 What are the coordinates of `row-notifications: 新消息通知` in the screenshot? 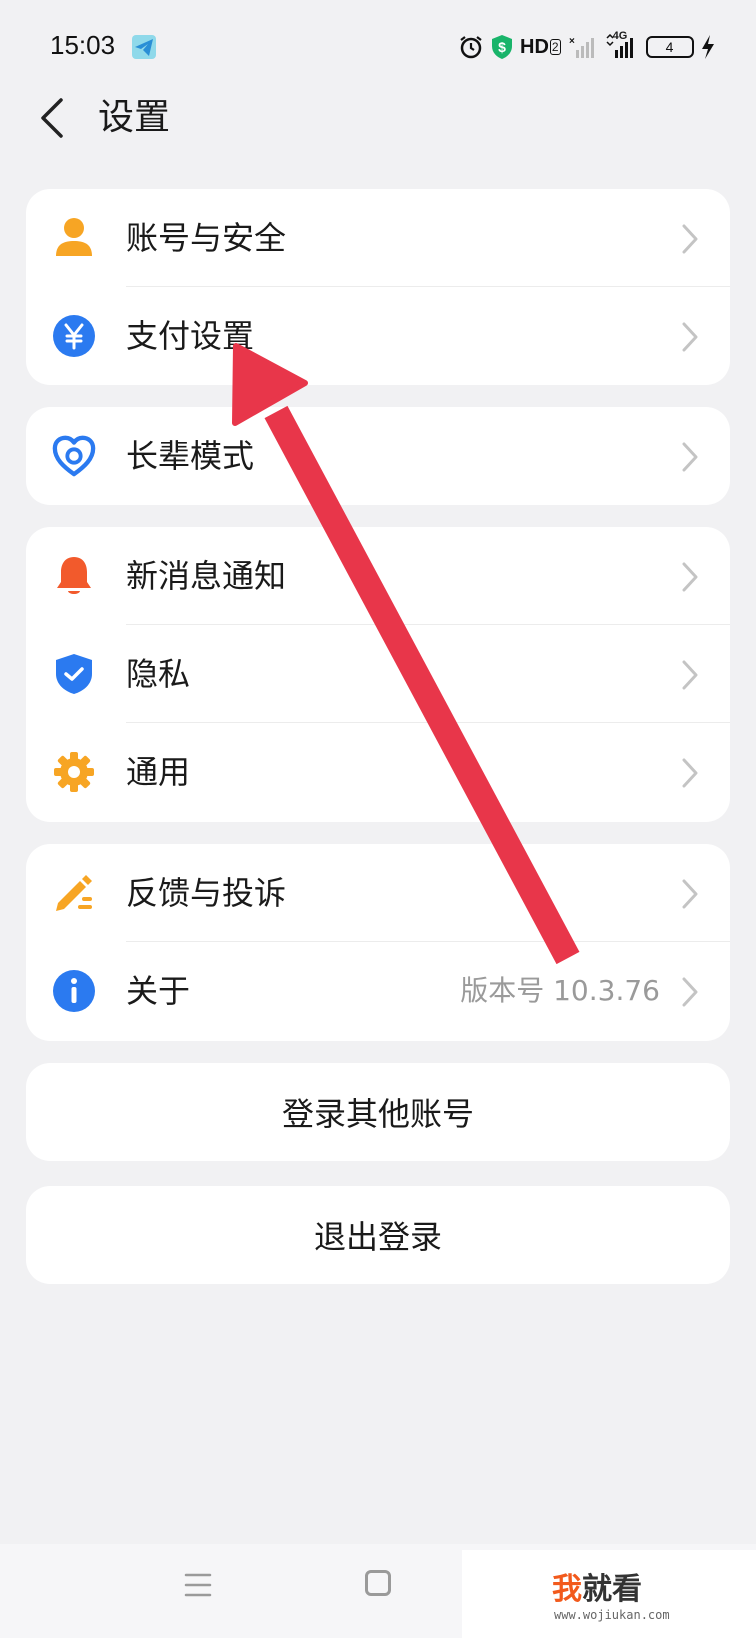 It's located at (378, 576).